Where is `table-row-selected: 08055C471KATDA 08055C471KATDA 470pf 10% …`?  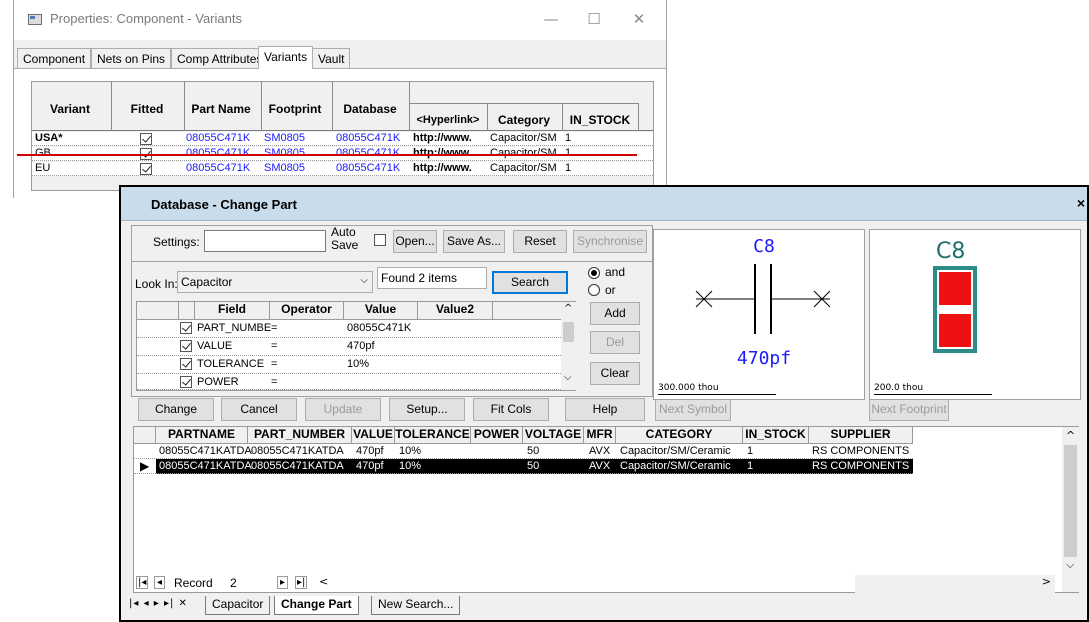 table-row-selected: 08055C471KATDA 08055C471KATDA 470pf 10% … is located at coordinates (534, 466).